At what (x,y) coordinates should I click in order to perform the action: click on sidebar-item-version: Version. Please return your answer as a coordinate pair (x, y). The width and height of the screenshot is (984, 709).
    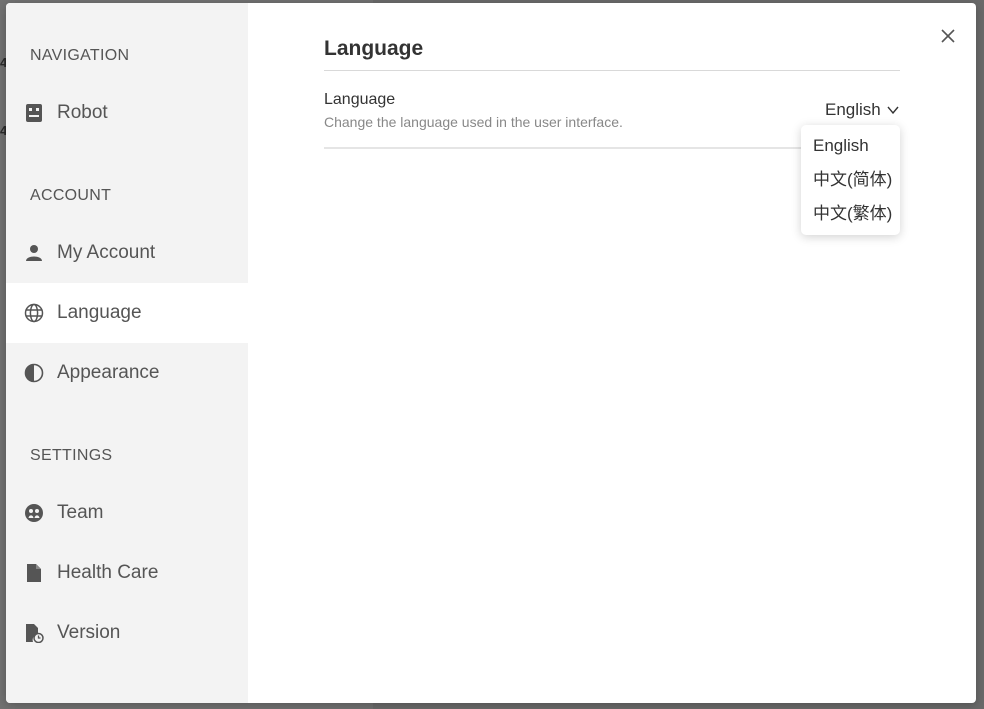
    Looking at the image, I should click on (127, 633).